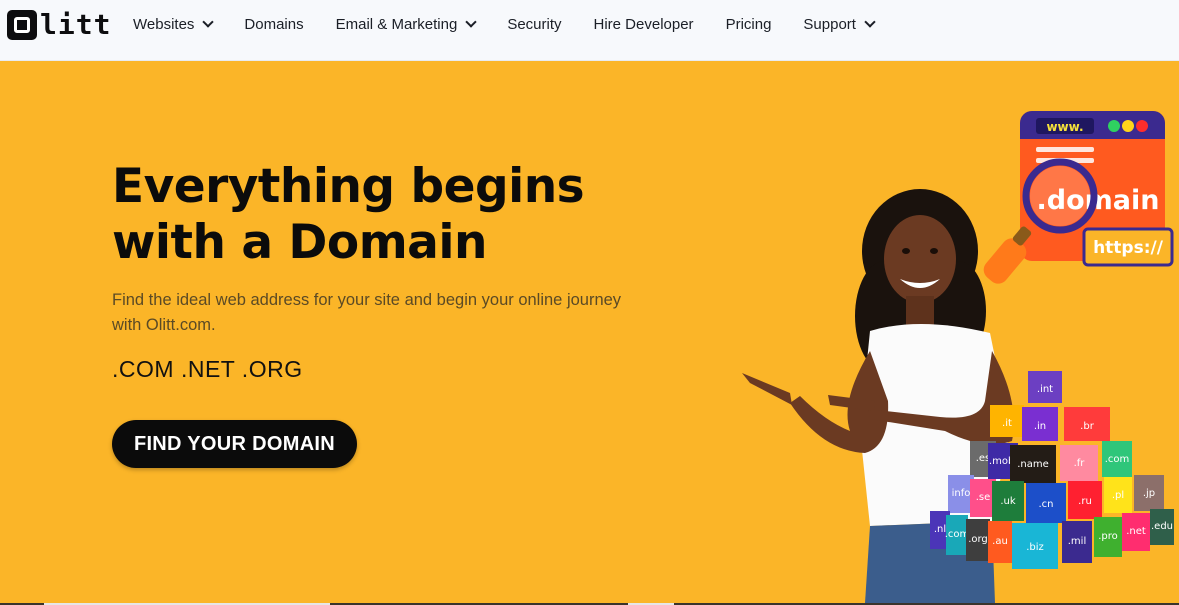 Image resolution: width=1179 pixels, height=605 pixels. Describe the element at coordinates (1087, 426) in the screenshot. I see `cube-label: .br` at that location.